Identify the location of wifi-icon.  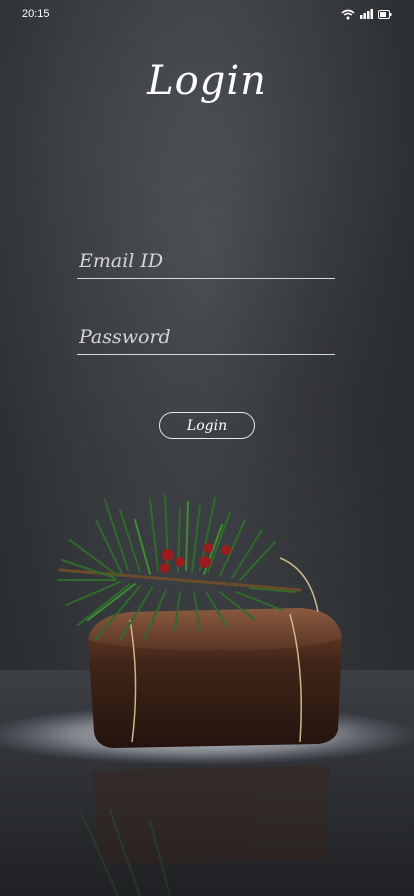
(348, 14).